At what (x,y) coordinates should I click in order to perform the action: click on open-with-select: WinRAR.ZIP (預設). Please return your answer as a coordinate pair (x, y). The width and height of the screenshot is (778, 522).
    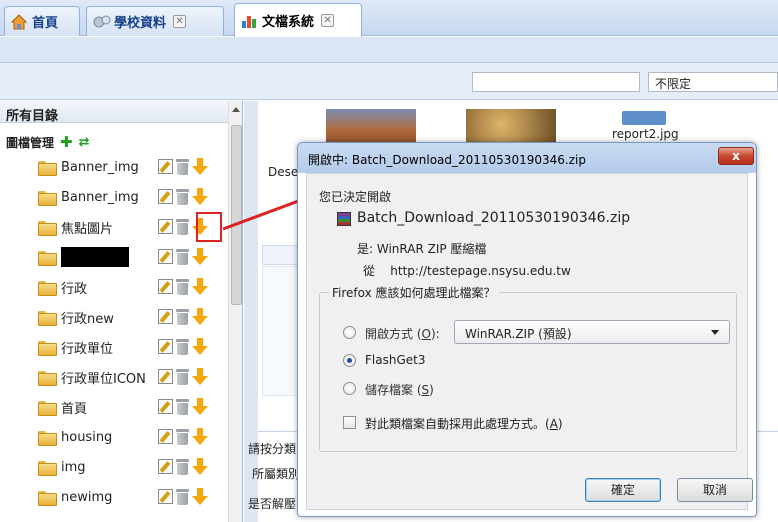
    Looking at the image, I should click on (592, 332).